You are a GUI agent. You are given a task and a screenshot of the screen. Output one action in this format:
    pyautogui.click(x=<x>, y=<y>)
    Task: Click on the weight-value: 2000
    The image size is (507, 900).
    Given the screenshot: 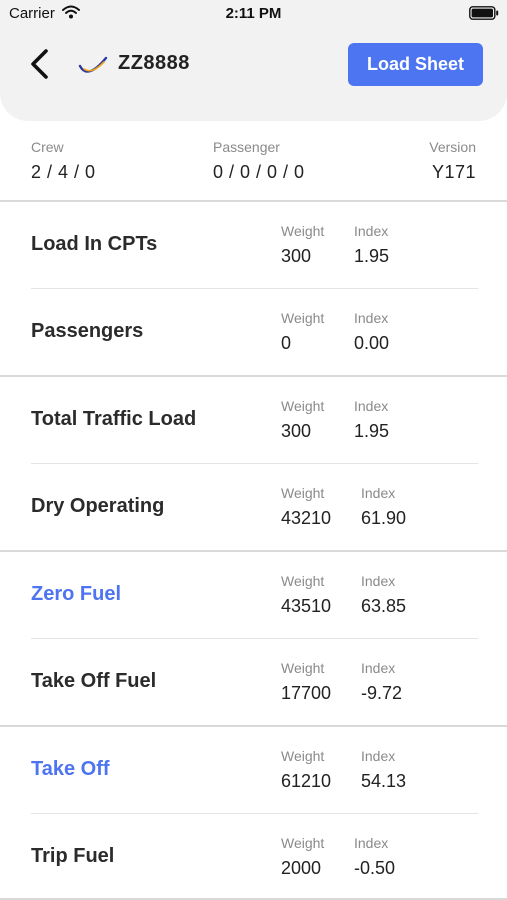 What is the action you would take?
    pyautogui.click(x=301, y=868)
    